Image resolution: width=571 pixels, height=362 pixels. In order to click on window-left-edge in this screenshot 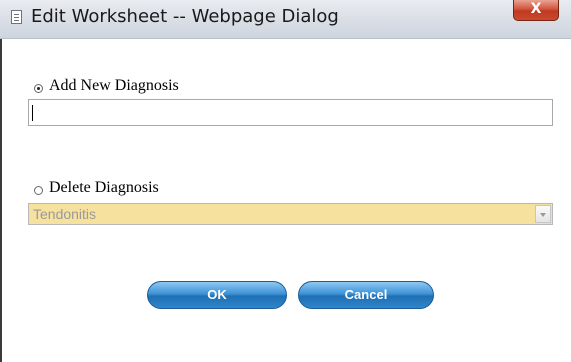, I will do `click(1, 200)`.